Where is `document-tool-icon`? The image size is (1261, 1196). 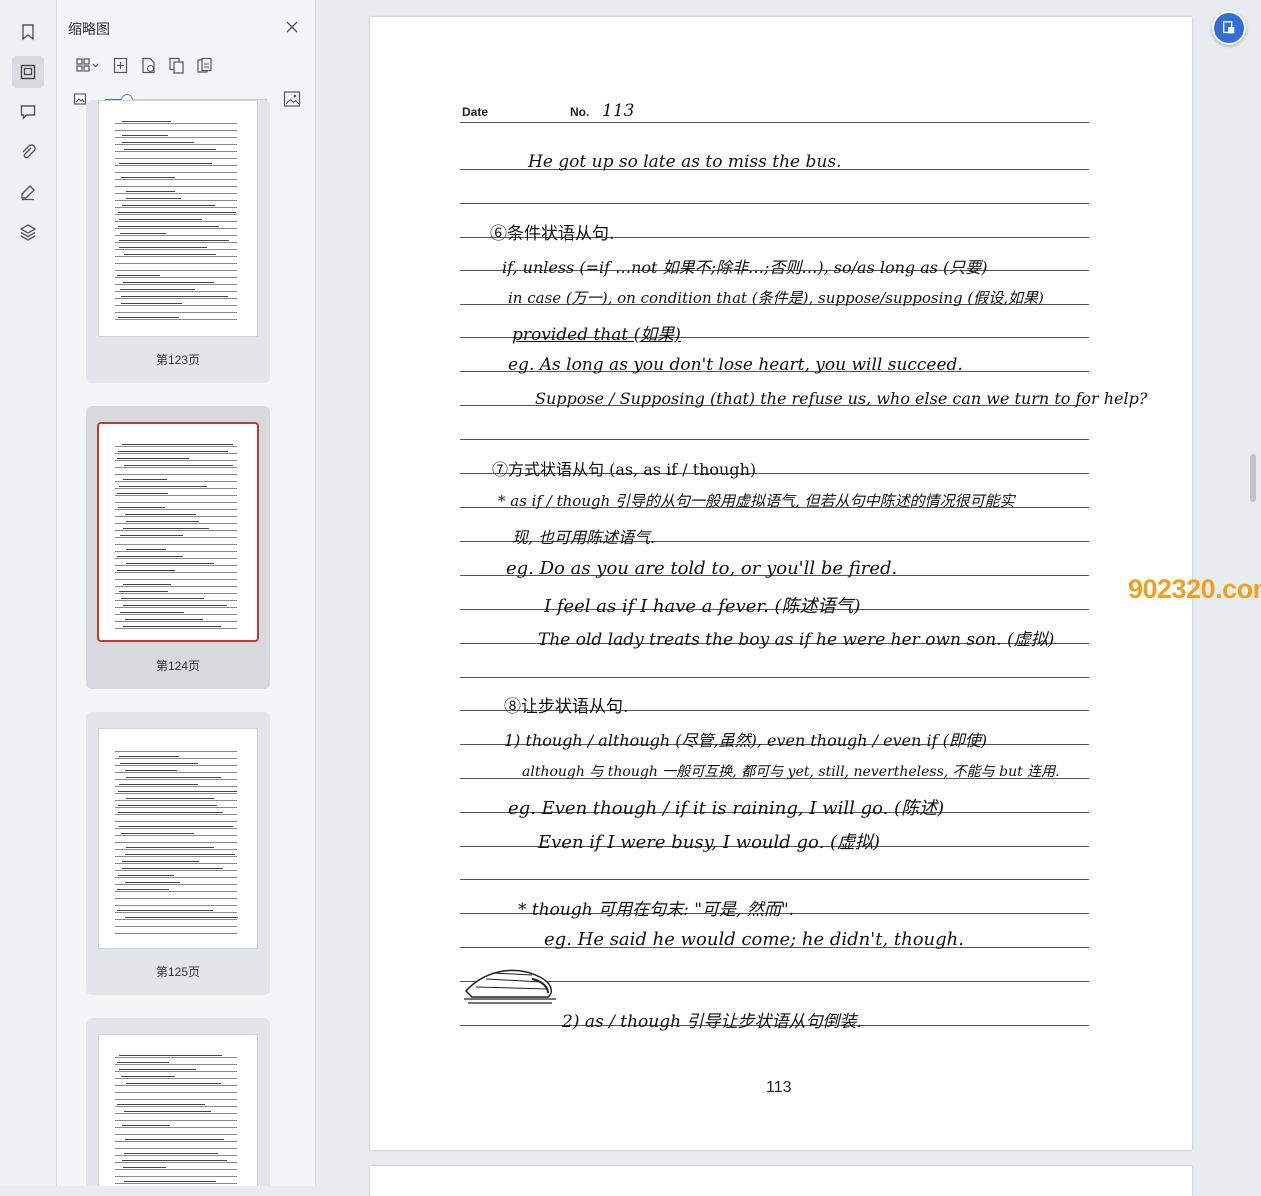 document-tool-icon is located at coordinates (1229, 27).